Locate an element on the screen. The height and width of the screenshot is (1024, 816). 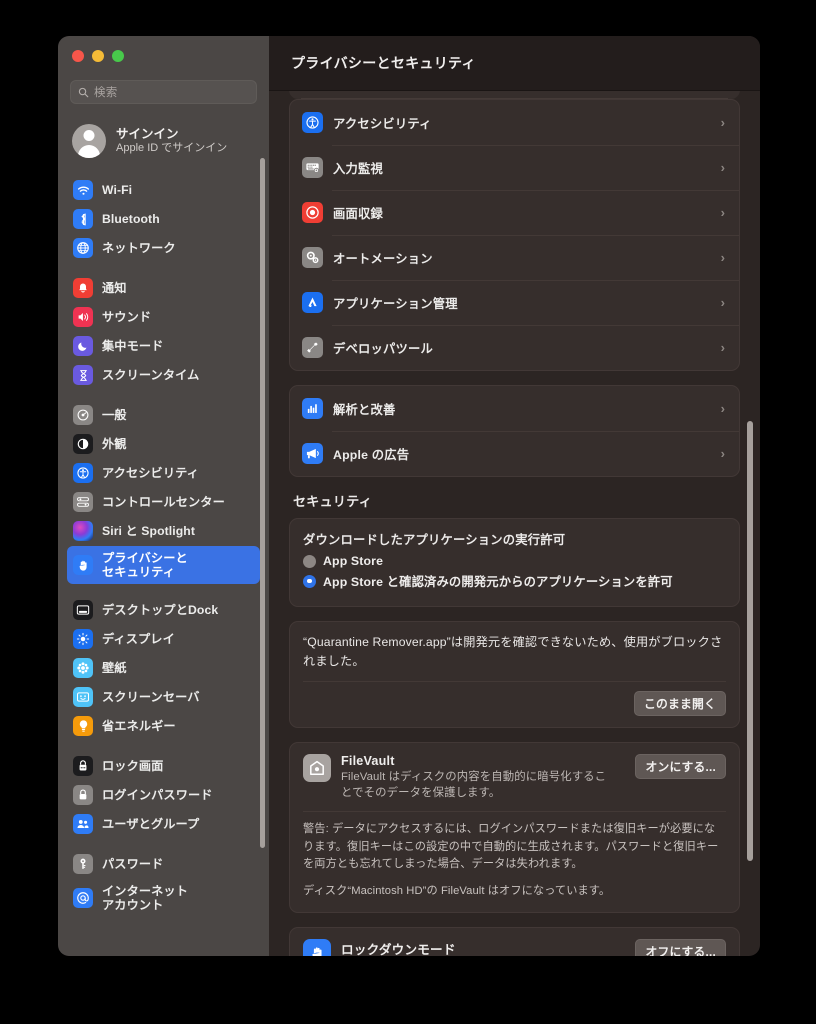
sidebar-item-internet-accounts: インターネット アカウント is located at coordinates (163, 898).